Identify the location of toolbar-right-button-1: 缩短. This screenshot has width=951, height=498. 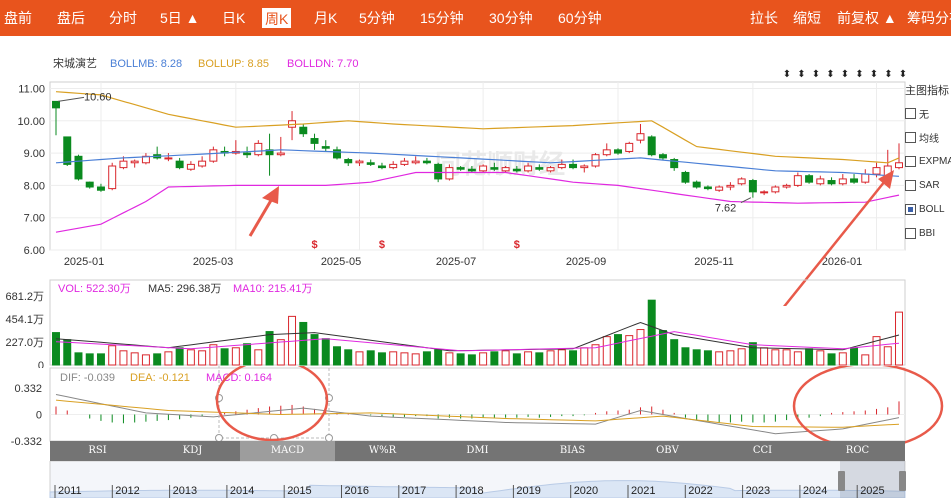
(807, 18).